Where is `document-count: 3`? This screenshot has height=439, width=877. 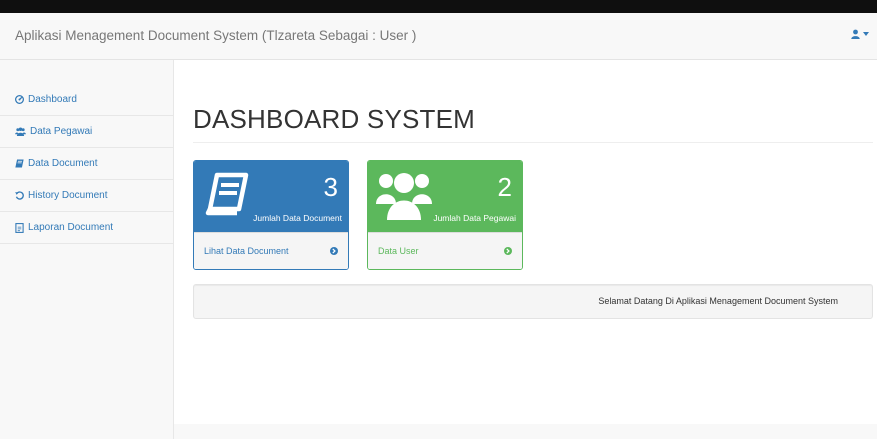 document-count: 3 is located at coordinates (330, 187).